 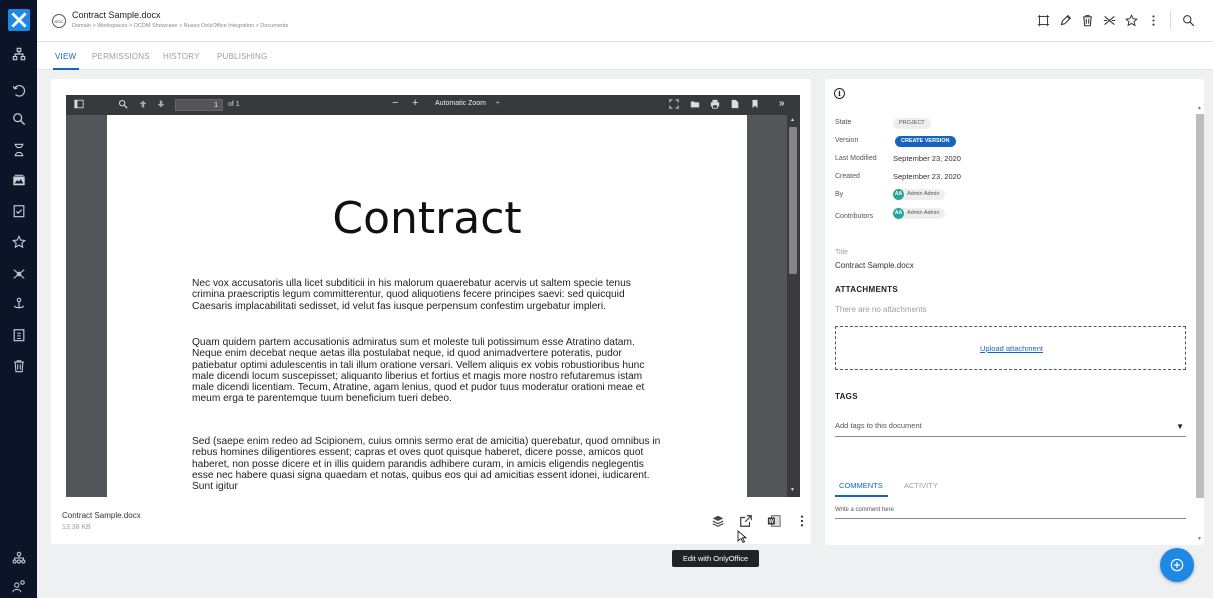 I want to click on tasks-icon, so click(x=18, y=150).